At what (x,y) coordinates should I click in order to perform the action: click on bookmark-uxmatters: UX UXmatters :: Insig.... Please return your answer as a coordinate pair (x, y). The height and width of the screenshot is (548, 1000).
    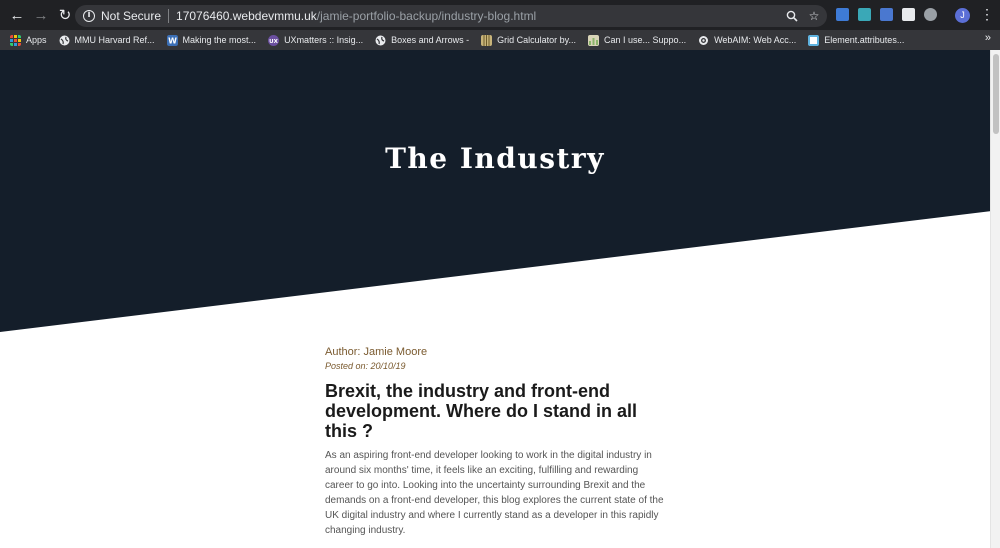
    Looking at the image, I should click on (315, 40).